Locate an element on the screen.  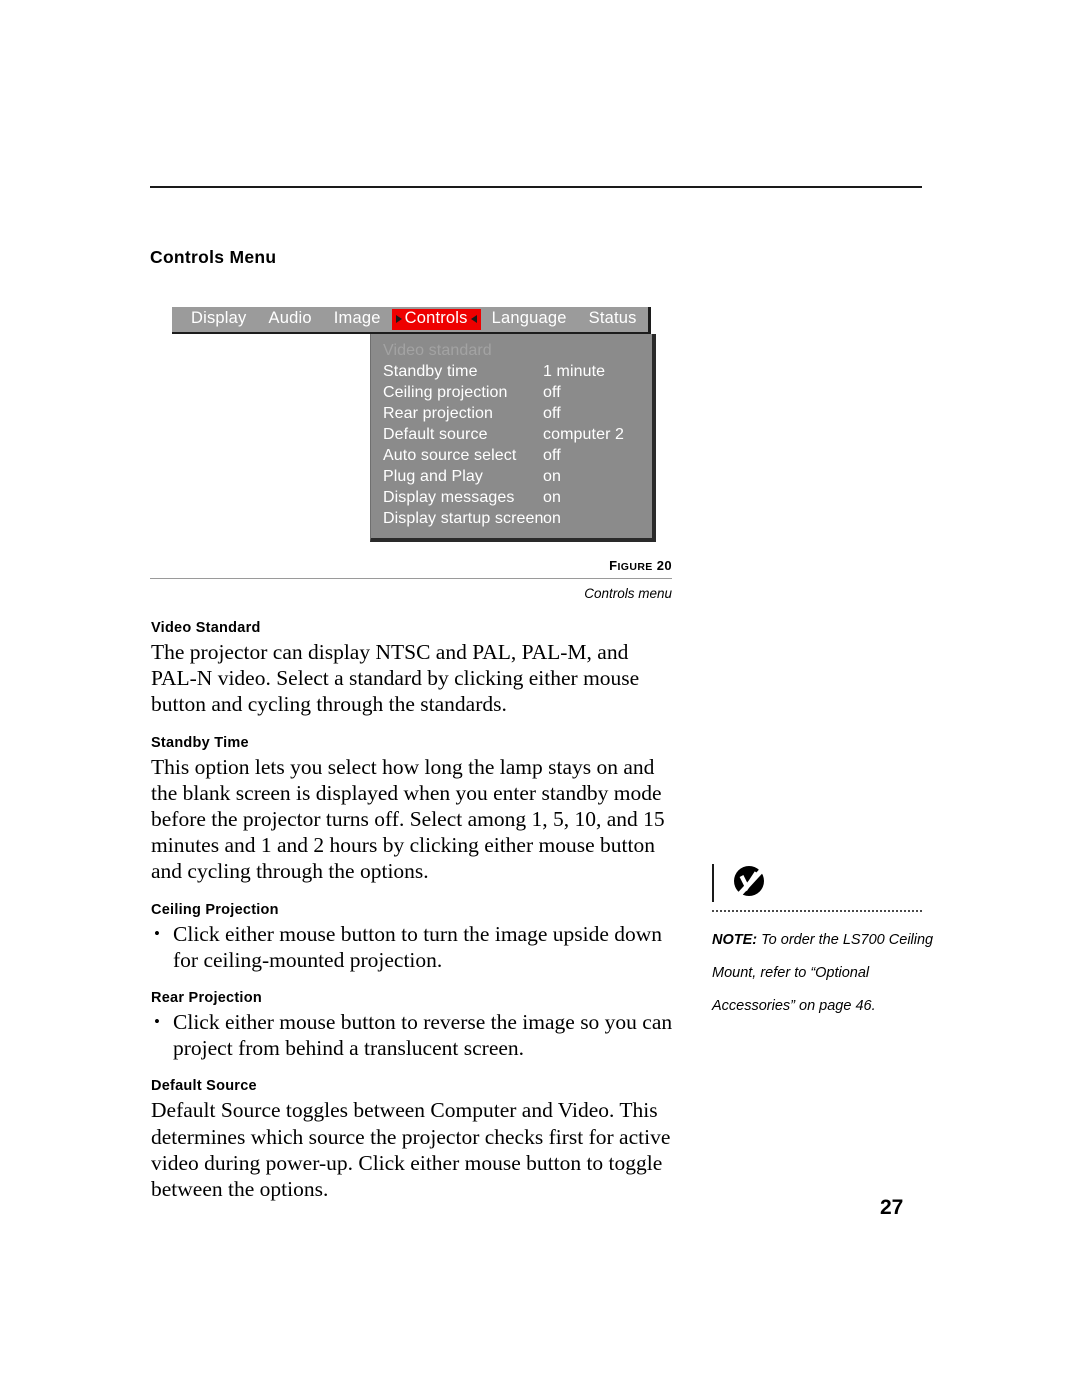
menu-tab-controls: Controls is located at coordinates (436, 319).